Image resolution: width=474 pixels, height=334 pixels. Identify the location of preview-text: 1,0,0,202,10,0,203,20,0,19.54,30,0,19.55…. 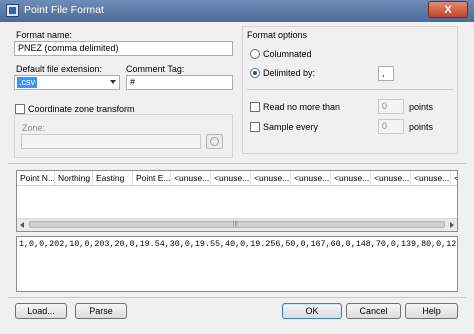
(238, 244).